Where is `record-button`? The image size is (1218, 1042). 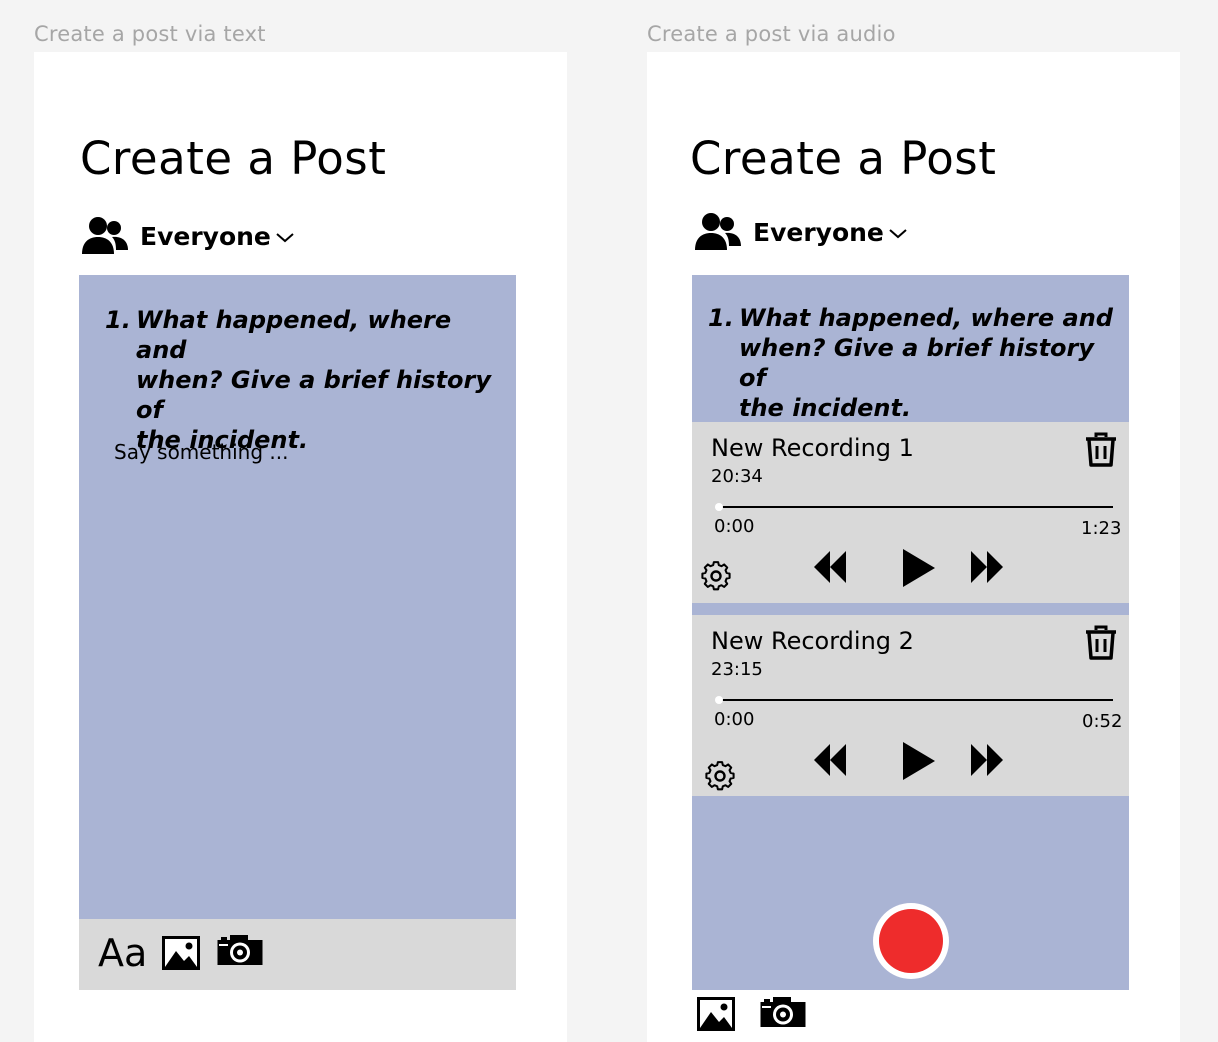
record-button is located at coordinates (911, 941).